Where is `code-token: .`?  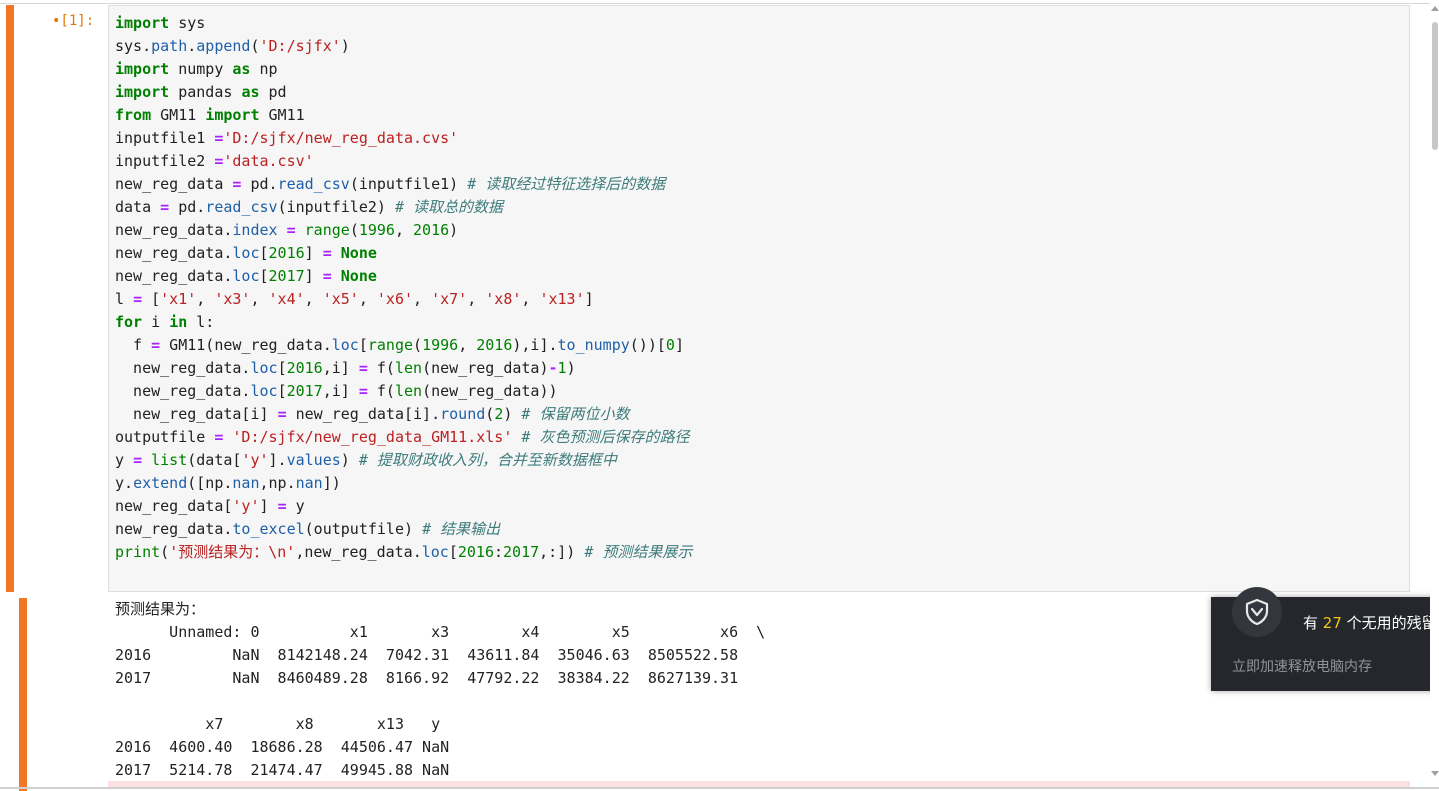 code-token: . is located at coordinates (192, 46).